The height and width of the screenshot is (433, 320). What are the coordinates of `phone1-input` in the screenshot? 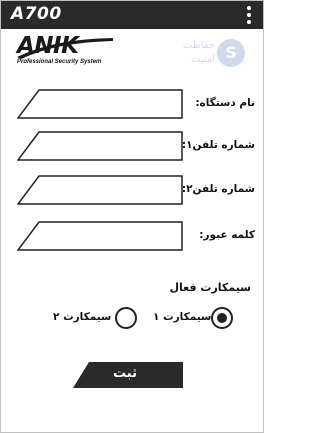 It's located at (109, 147).